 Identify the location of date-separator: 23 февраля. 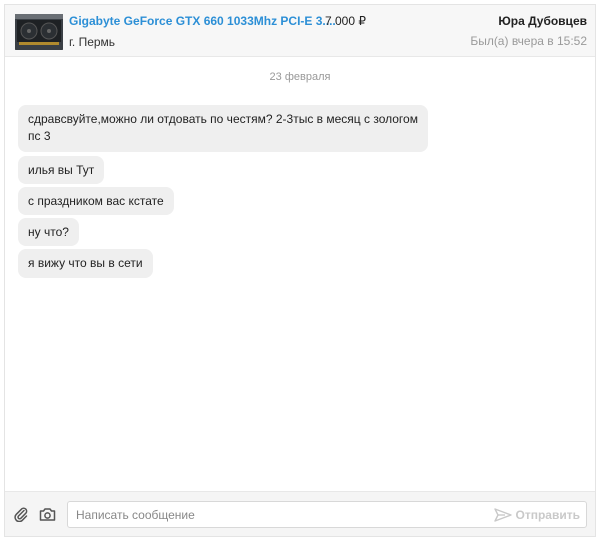
(300, 77).